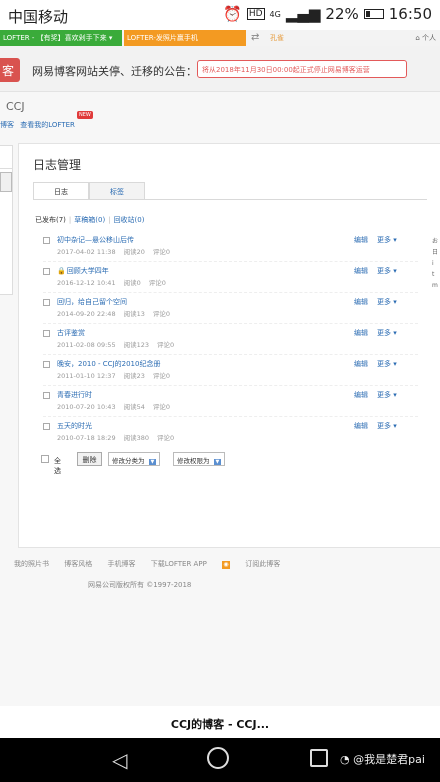 The width and height of the screenshot is (440, 782). Describe the element at coordinates (114, 71) in the screenshot. I see `notice-text: 网易博客网站关停、迁移的公告：` at that location.